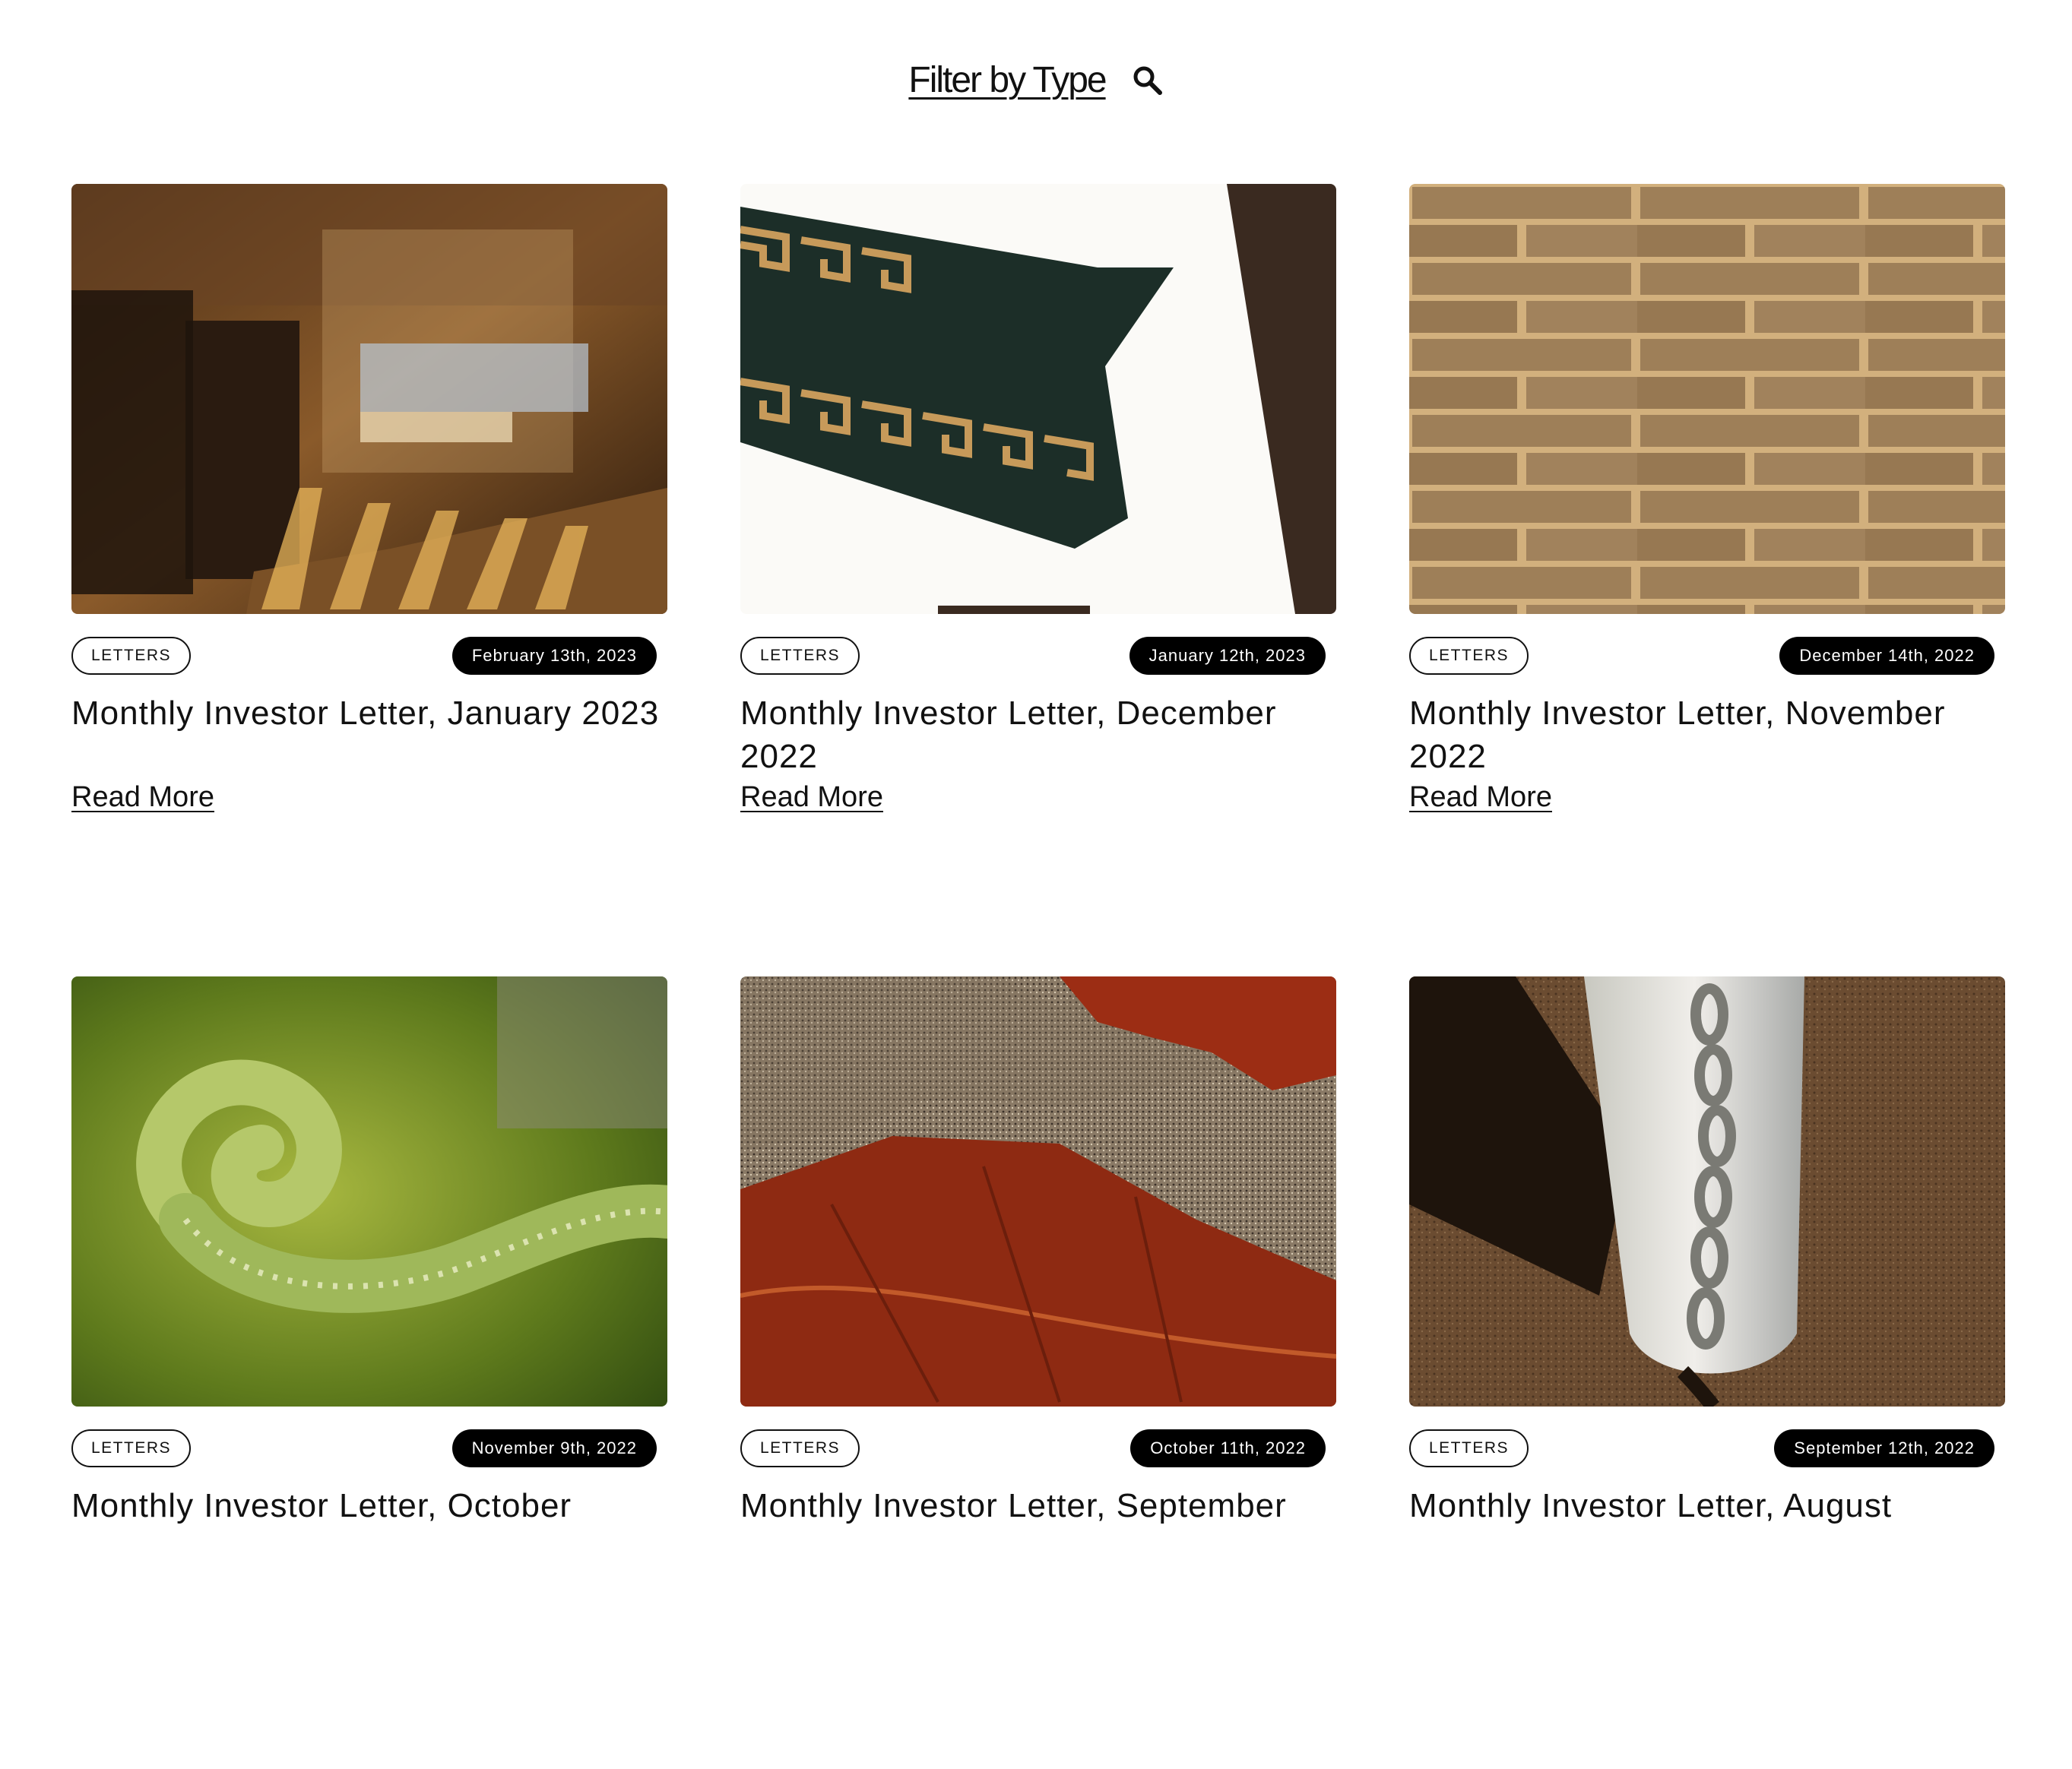  Describe the element at coordinates (1038, 734) in the screenshot. I see `post-title: Monthly Investor Letter, December 2022` at that location.